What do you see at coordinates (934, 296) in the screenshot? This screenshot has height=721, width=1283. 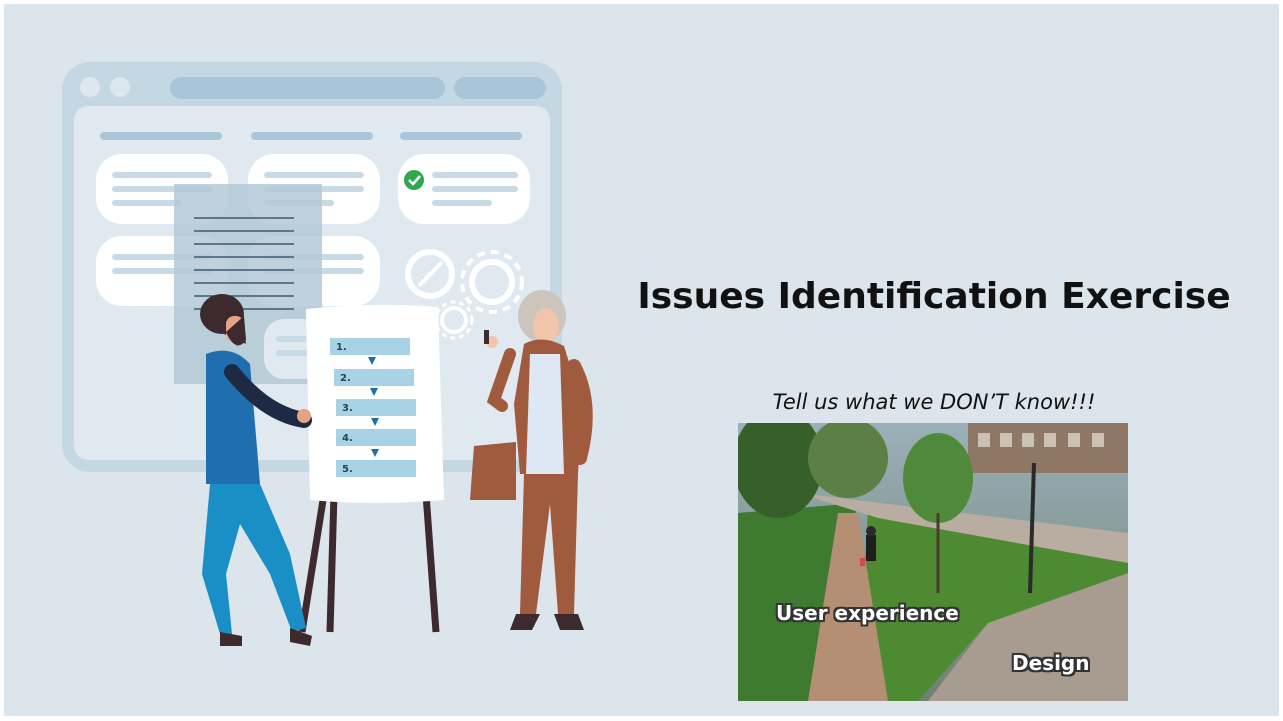 I see `slide-title: Issues Identification Exercise` at bounding box center [934, 296].